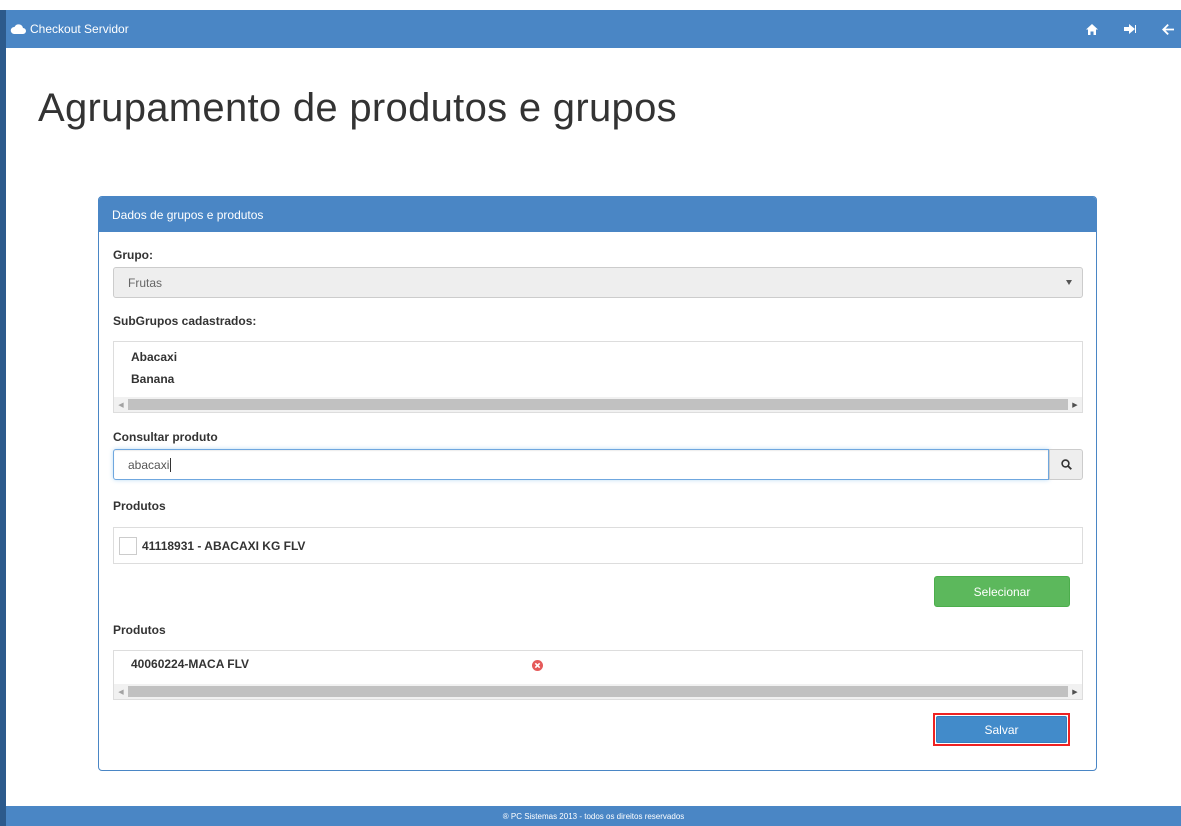 Image resolution: width=1181 pixels, height=826 pixels. Describe the element at coordinates (171, 464) in the screenshot. I see `text-cursor` at that location.